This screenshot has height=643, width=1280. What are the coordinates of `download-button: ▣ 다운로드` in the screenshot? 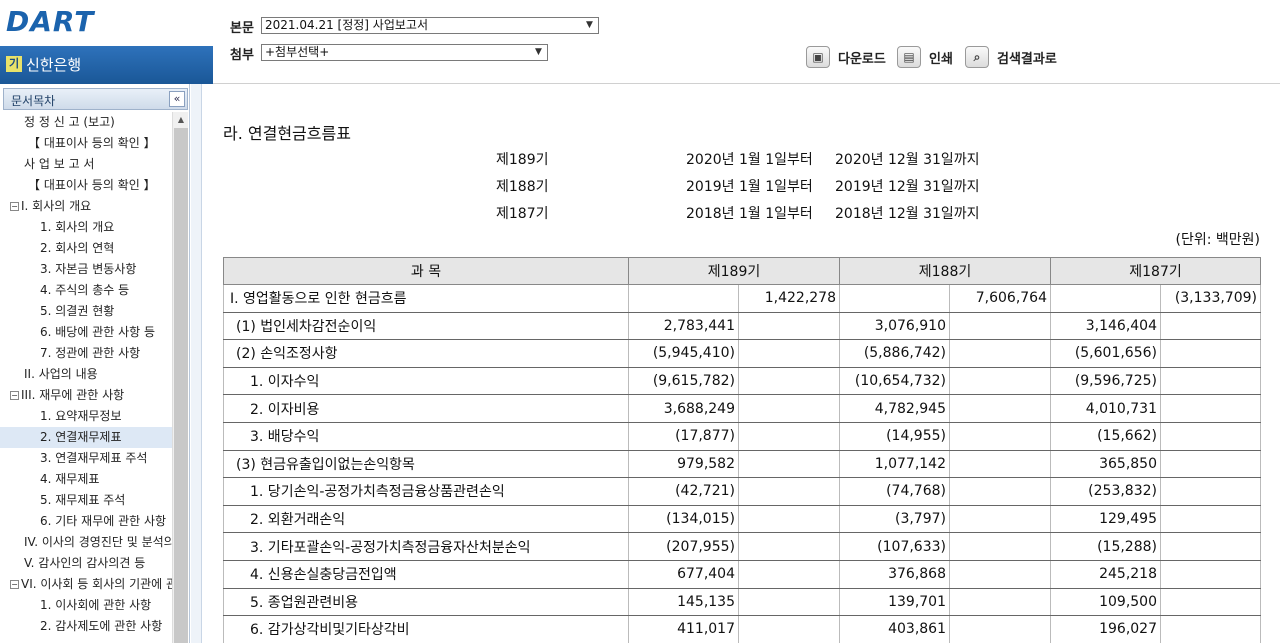 It's located at (846, 57).